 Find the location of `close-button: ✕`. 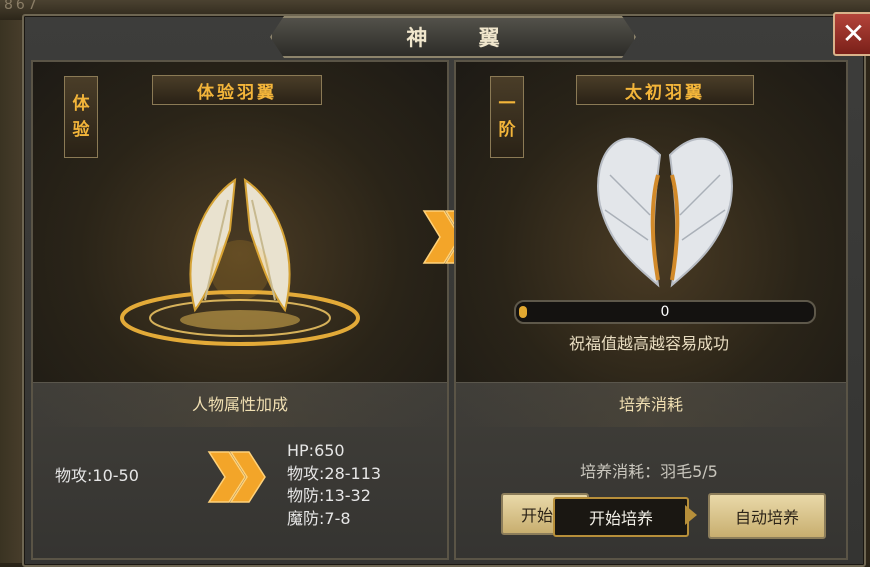

close-button: ✕ is located at coordinates (851, 34).